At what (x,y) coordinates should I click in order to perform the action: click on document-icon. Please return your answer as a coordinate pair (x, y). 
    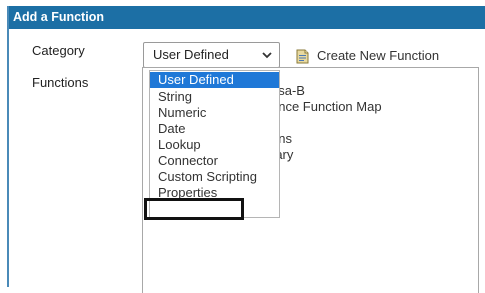
    Looking at the image, I should click on (302, 56).